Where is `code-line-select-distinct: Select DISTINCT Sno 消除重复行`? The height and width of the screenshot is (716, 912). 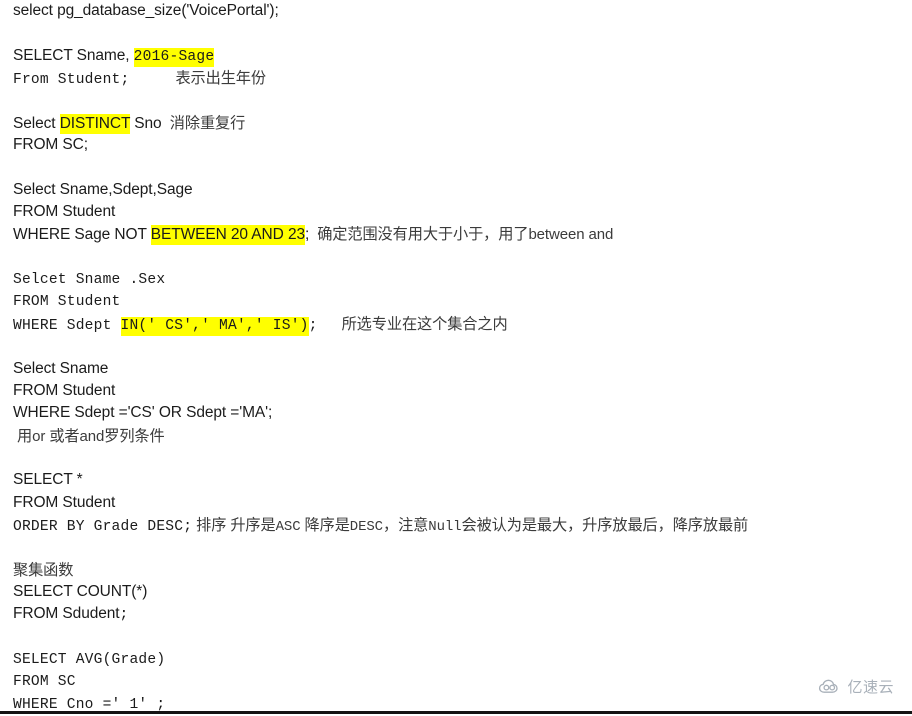
code-line-select-distinct: Select DISTINCT Sno 消除重复行 is located at coordinates (458, 123).